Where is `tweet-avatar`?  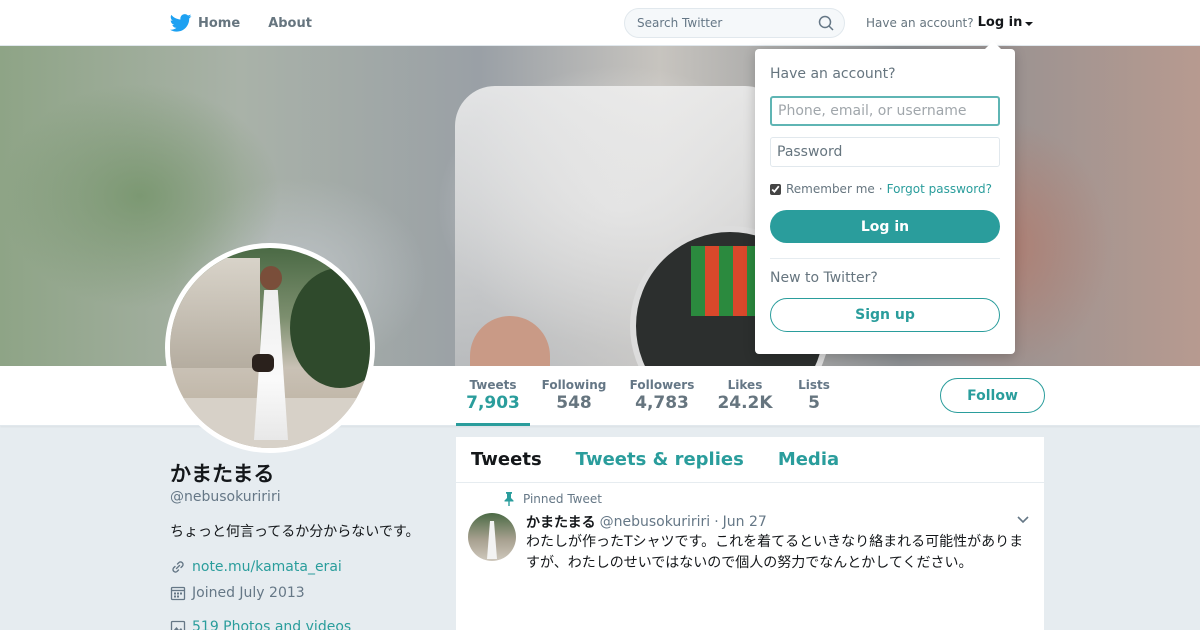 tweet-avatar is located at coordinates (492, 537).